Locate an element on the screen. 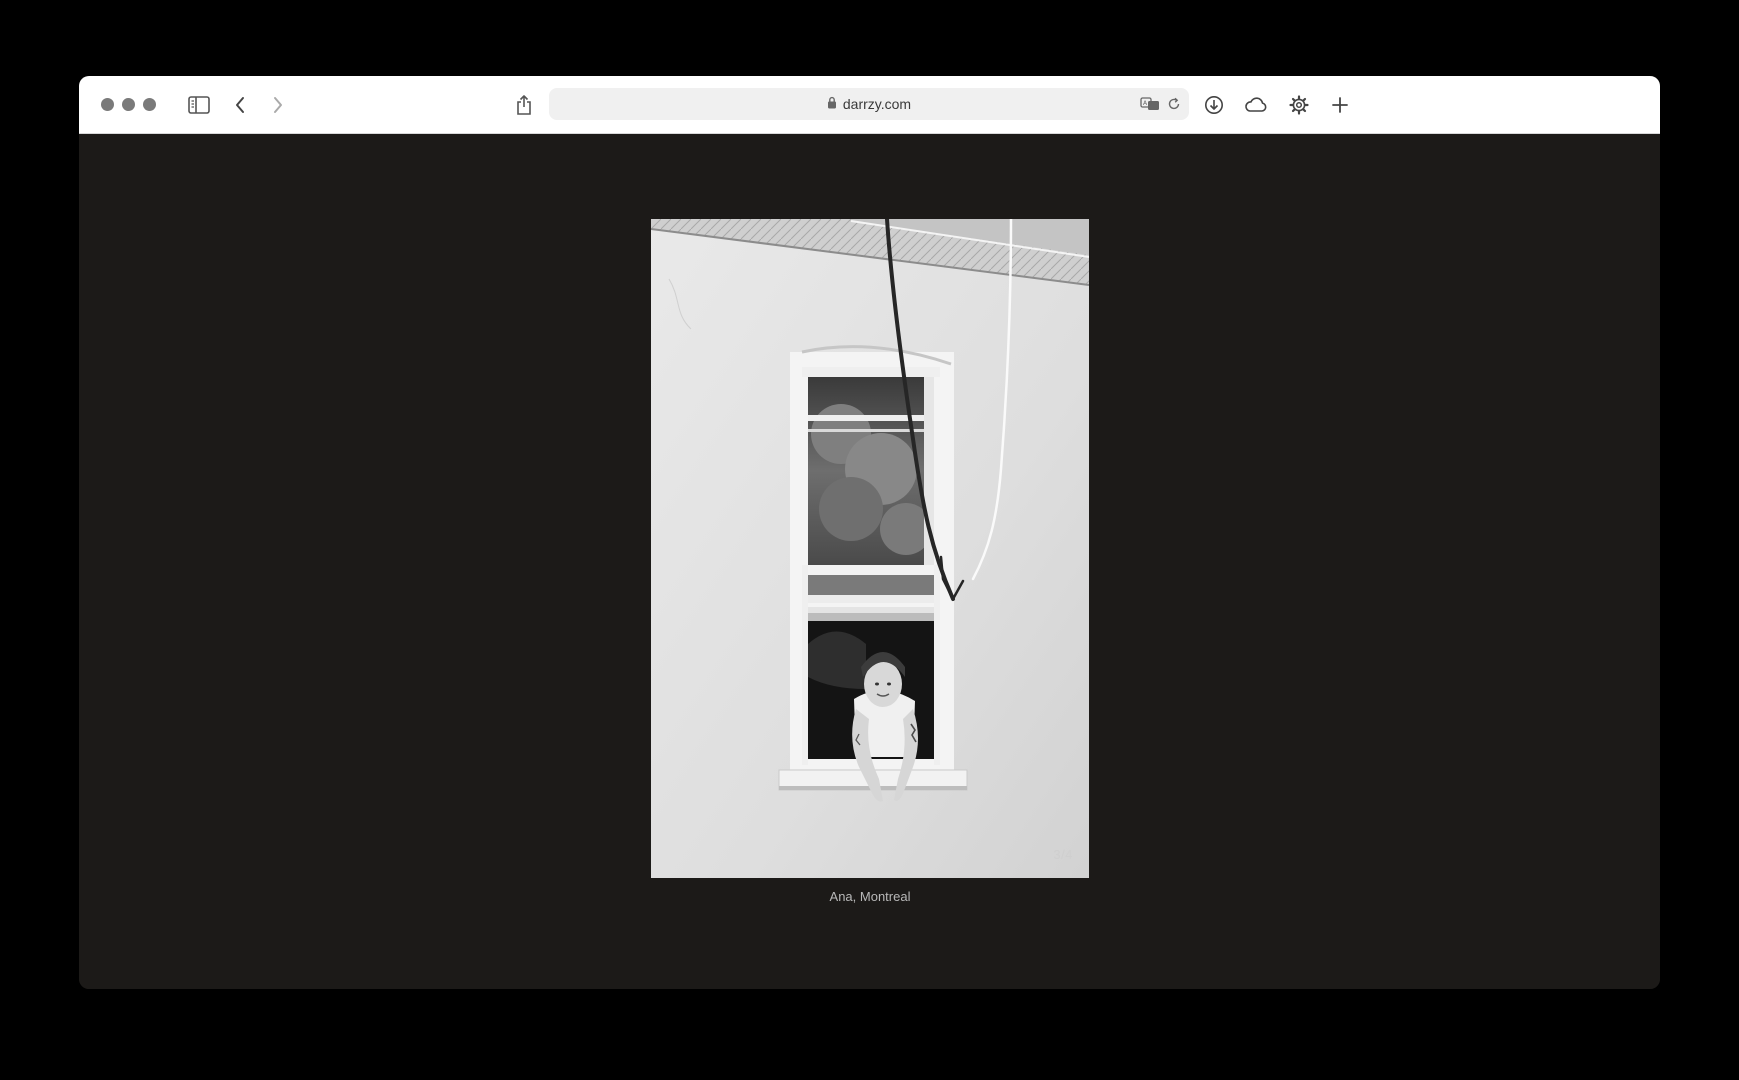 This screenshot has width=1739, height=1080. window-minimize-button is located at coordinates (128, 104).